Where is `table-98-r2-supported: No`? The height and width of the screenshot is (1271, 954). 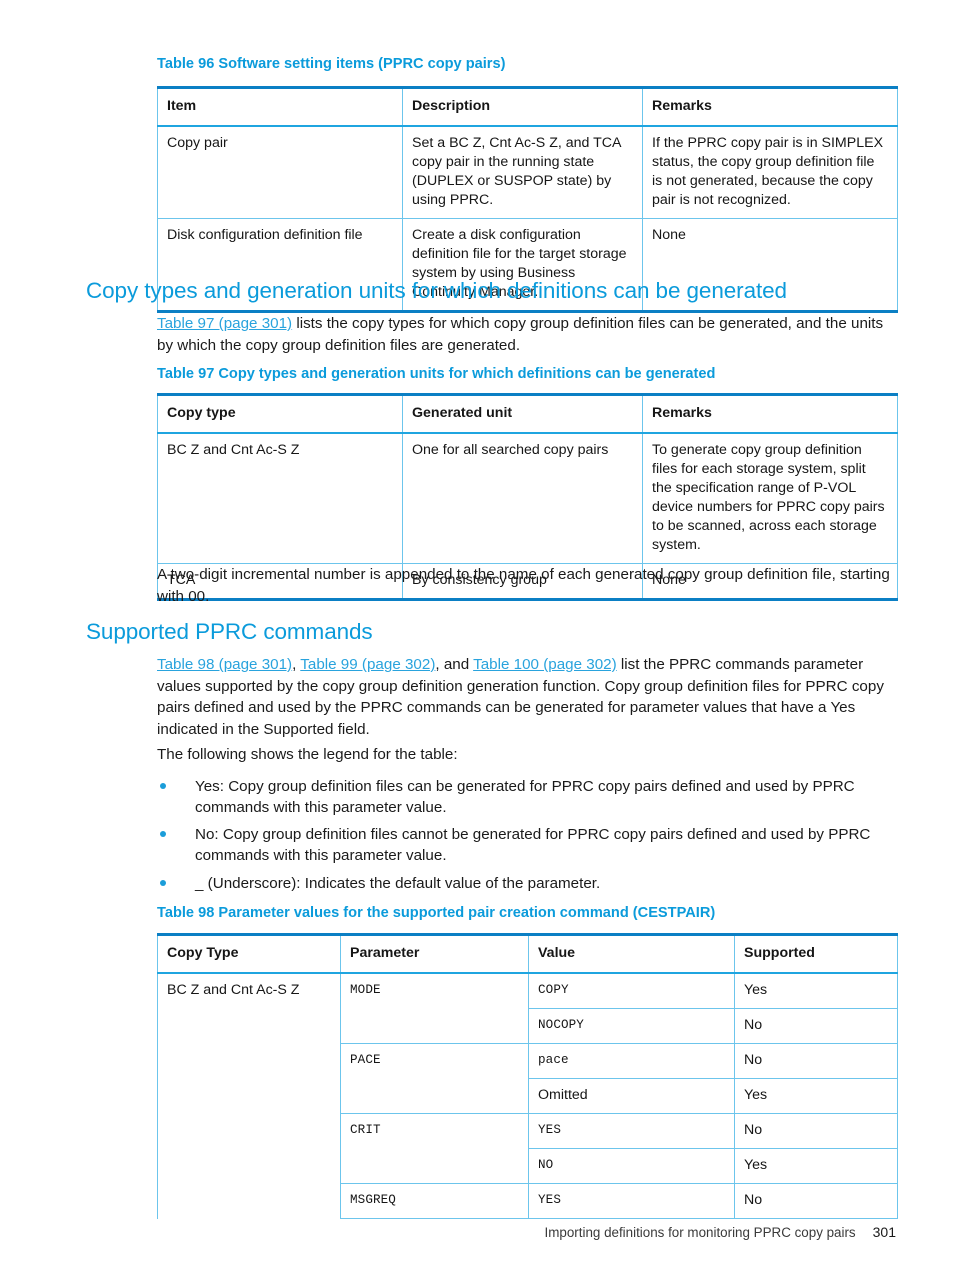
table-98-r2-supported: No is located at coordinates (816, 1061).